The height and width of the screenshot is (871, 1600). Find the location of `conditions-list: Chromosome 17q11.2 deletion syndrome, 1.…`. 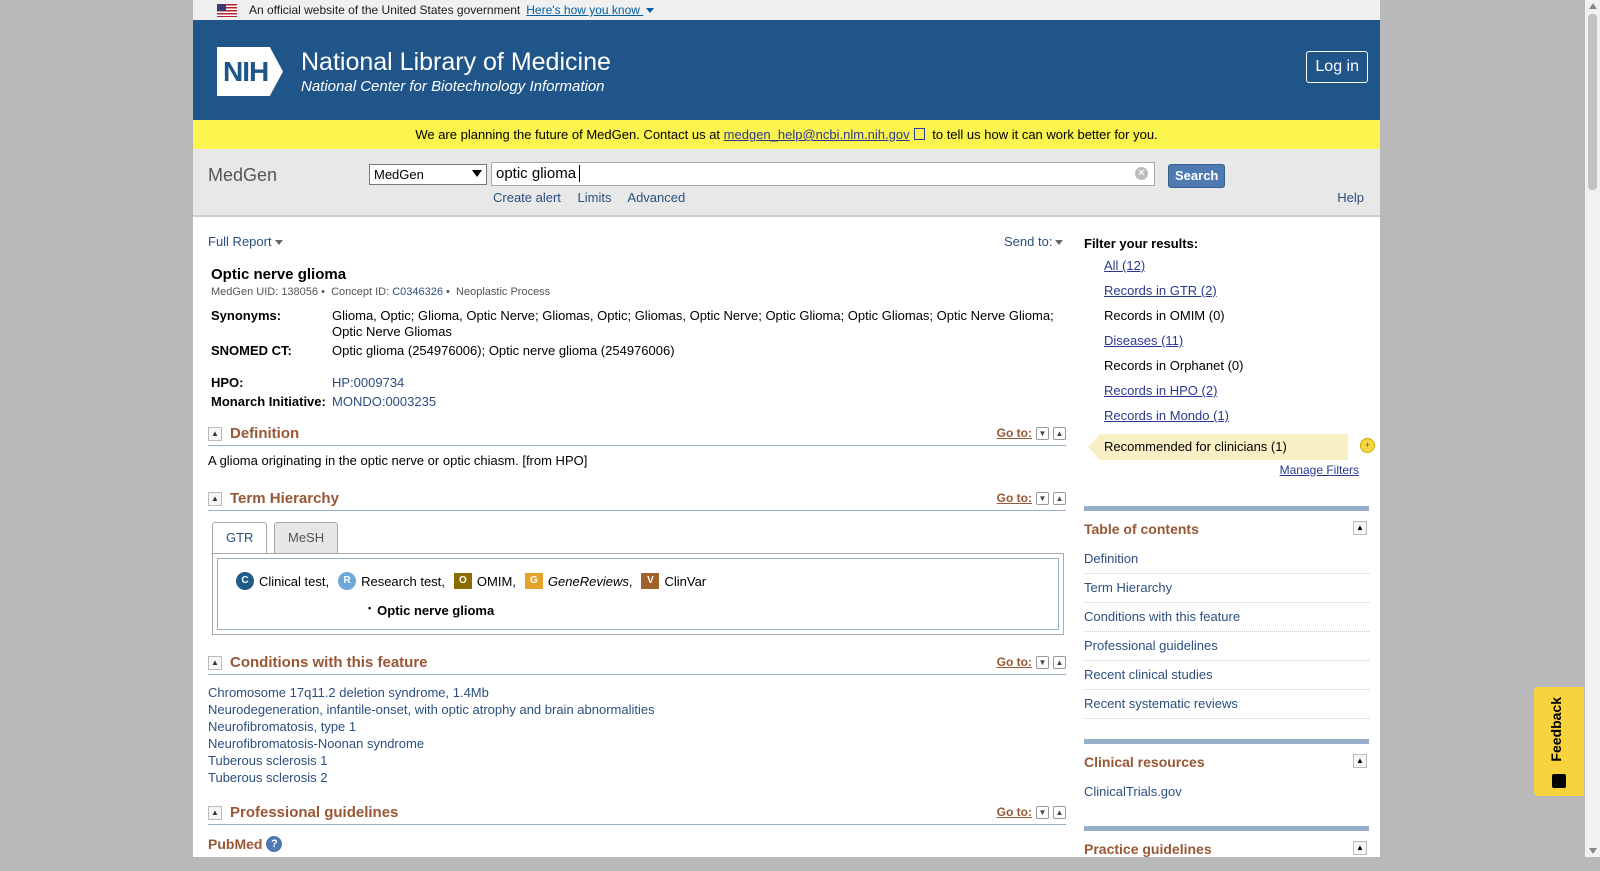

conditions-list: Chromosome 17q11.2 deletion syndrome, 1.… is located at coordinates (431, 735).